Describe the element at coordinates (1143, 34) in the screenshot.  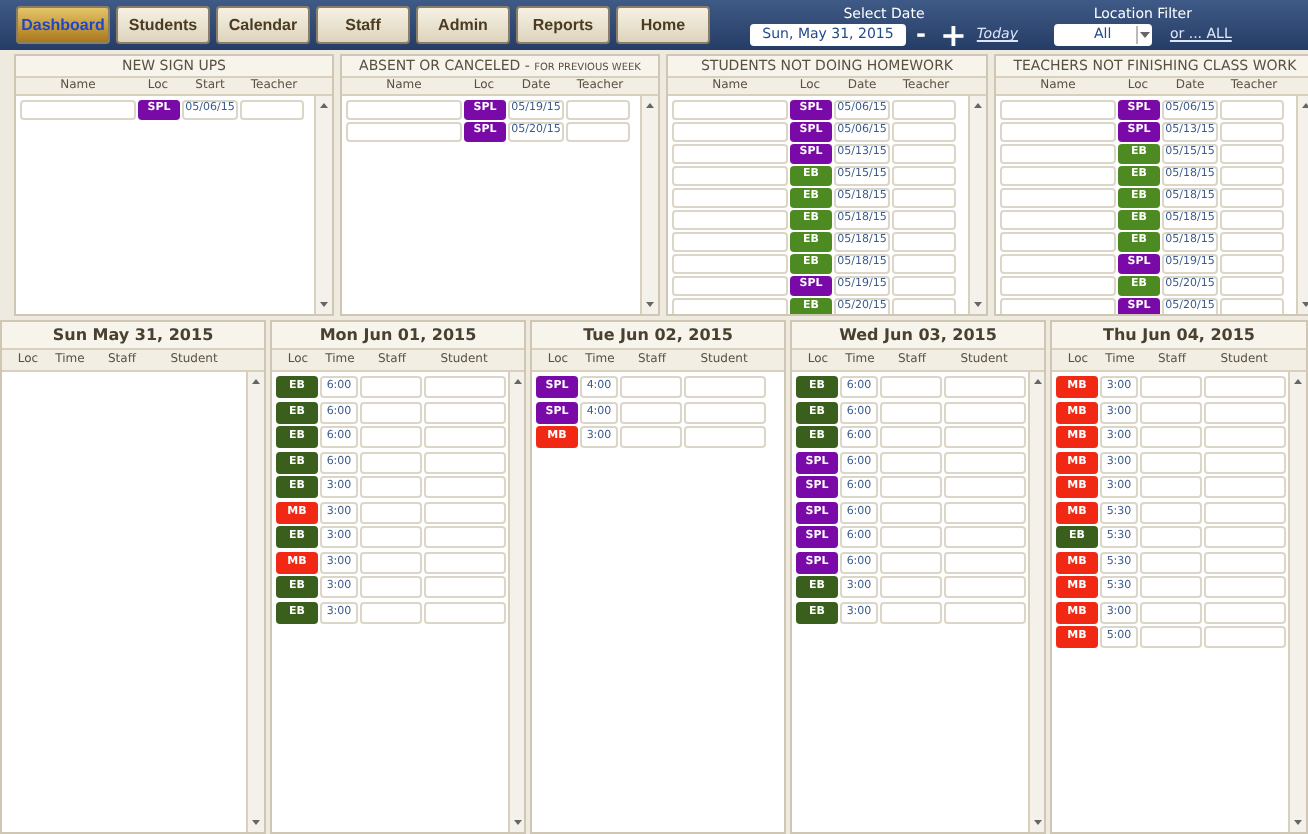
I see `dropdown-arrow-icon` at that location.